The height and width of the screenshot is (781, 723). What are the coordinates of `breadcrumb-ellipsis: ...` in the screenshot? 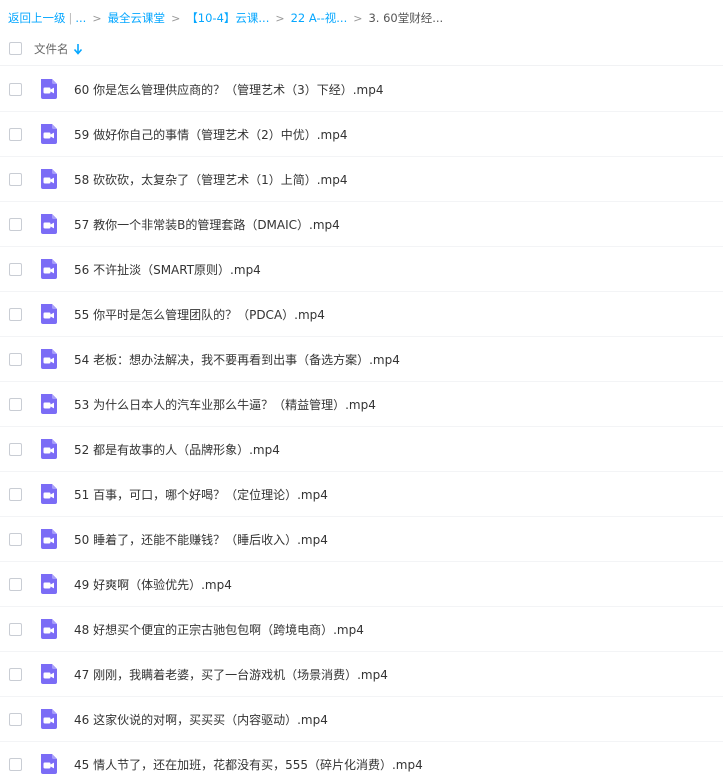 It's located at (80, 18).